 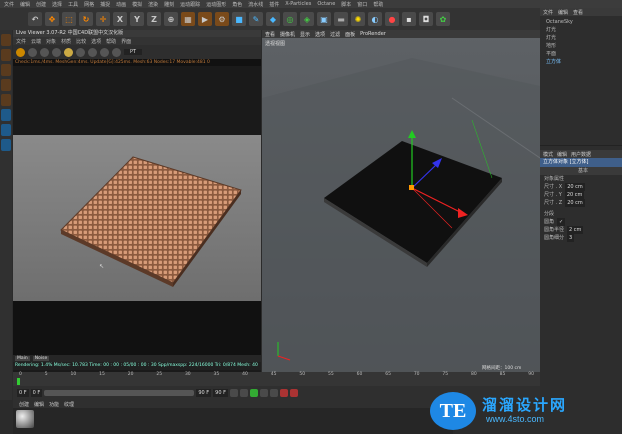 I want to click on attribute-tab: 用户数据, so click(x=581, y=154).